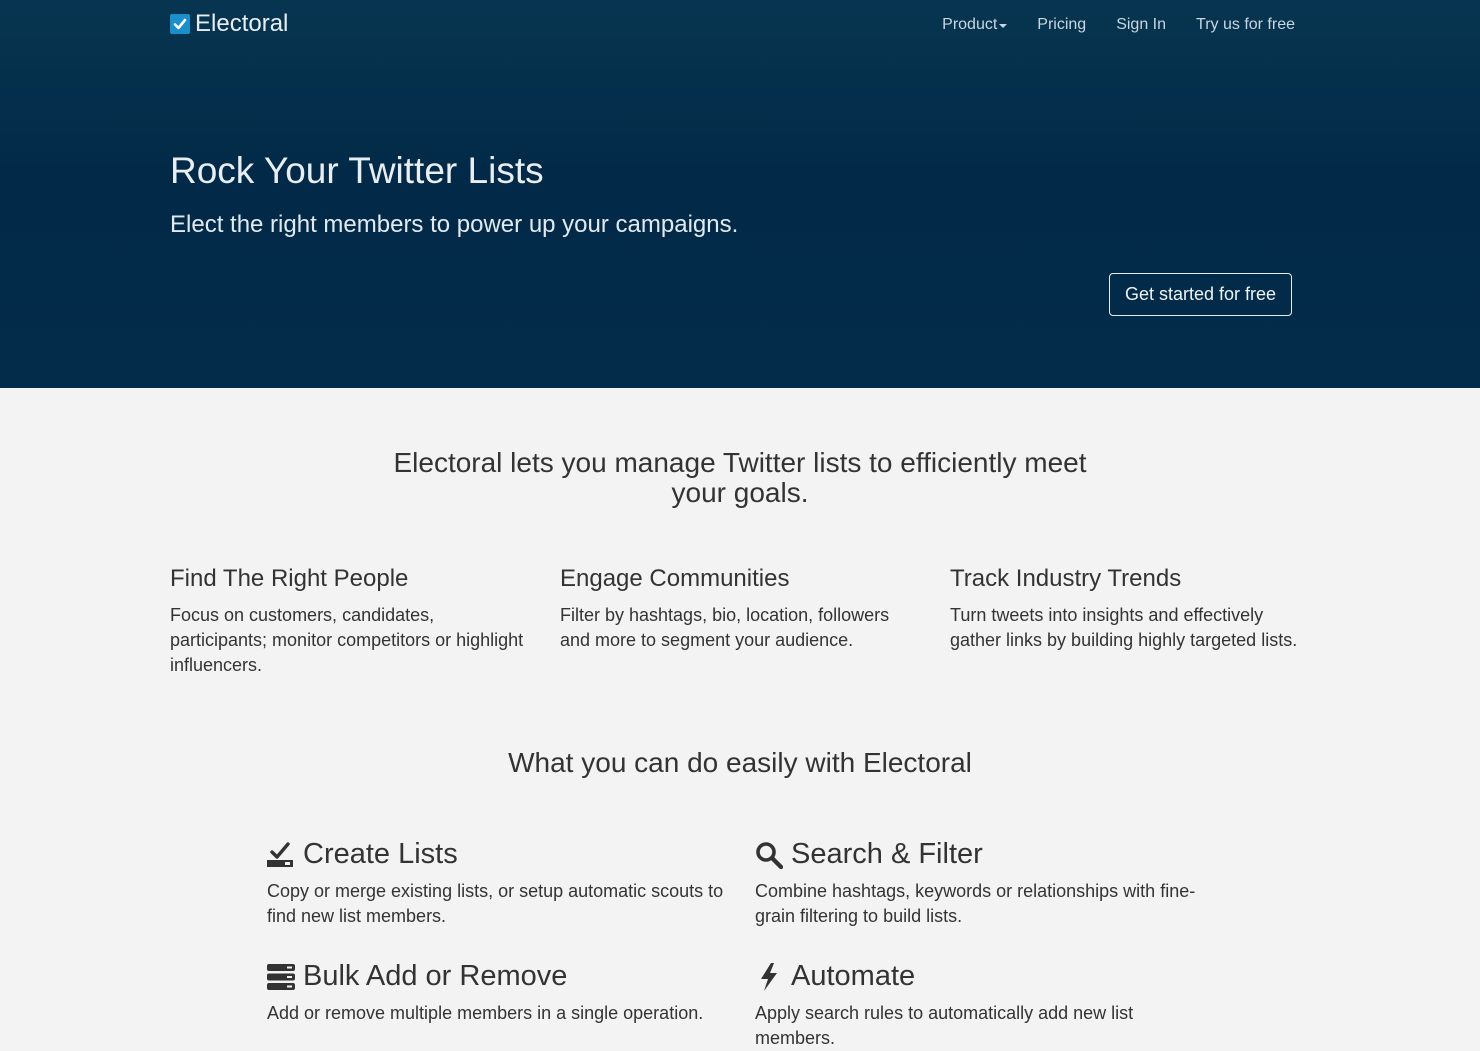  What do you see at coordinates (853, 976) in the screenshot?
I see `capability-title: Automate` at bounding box center [853, 976].